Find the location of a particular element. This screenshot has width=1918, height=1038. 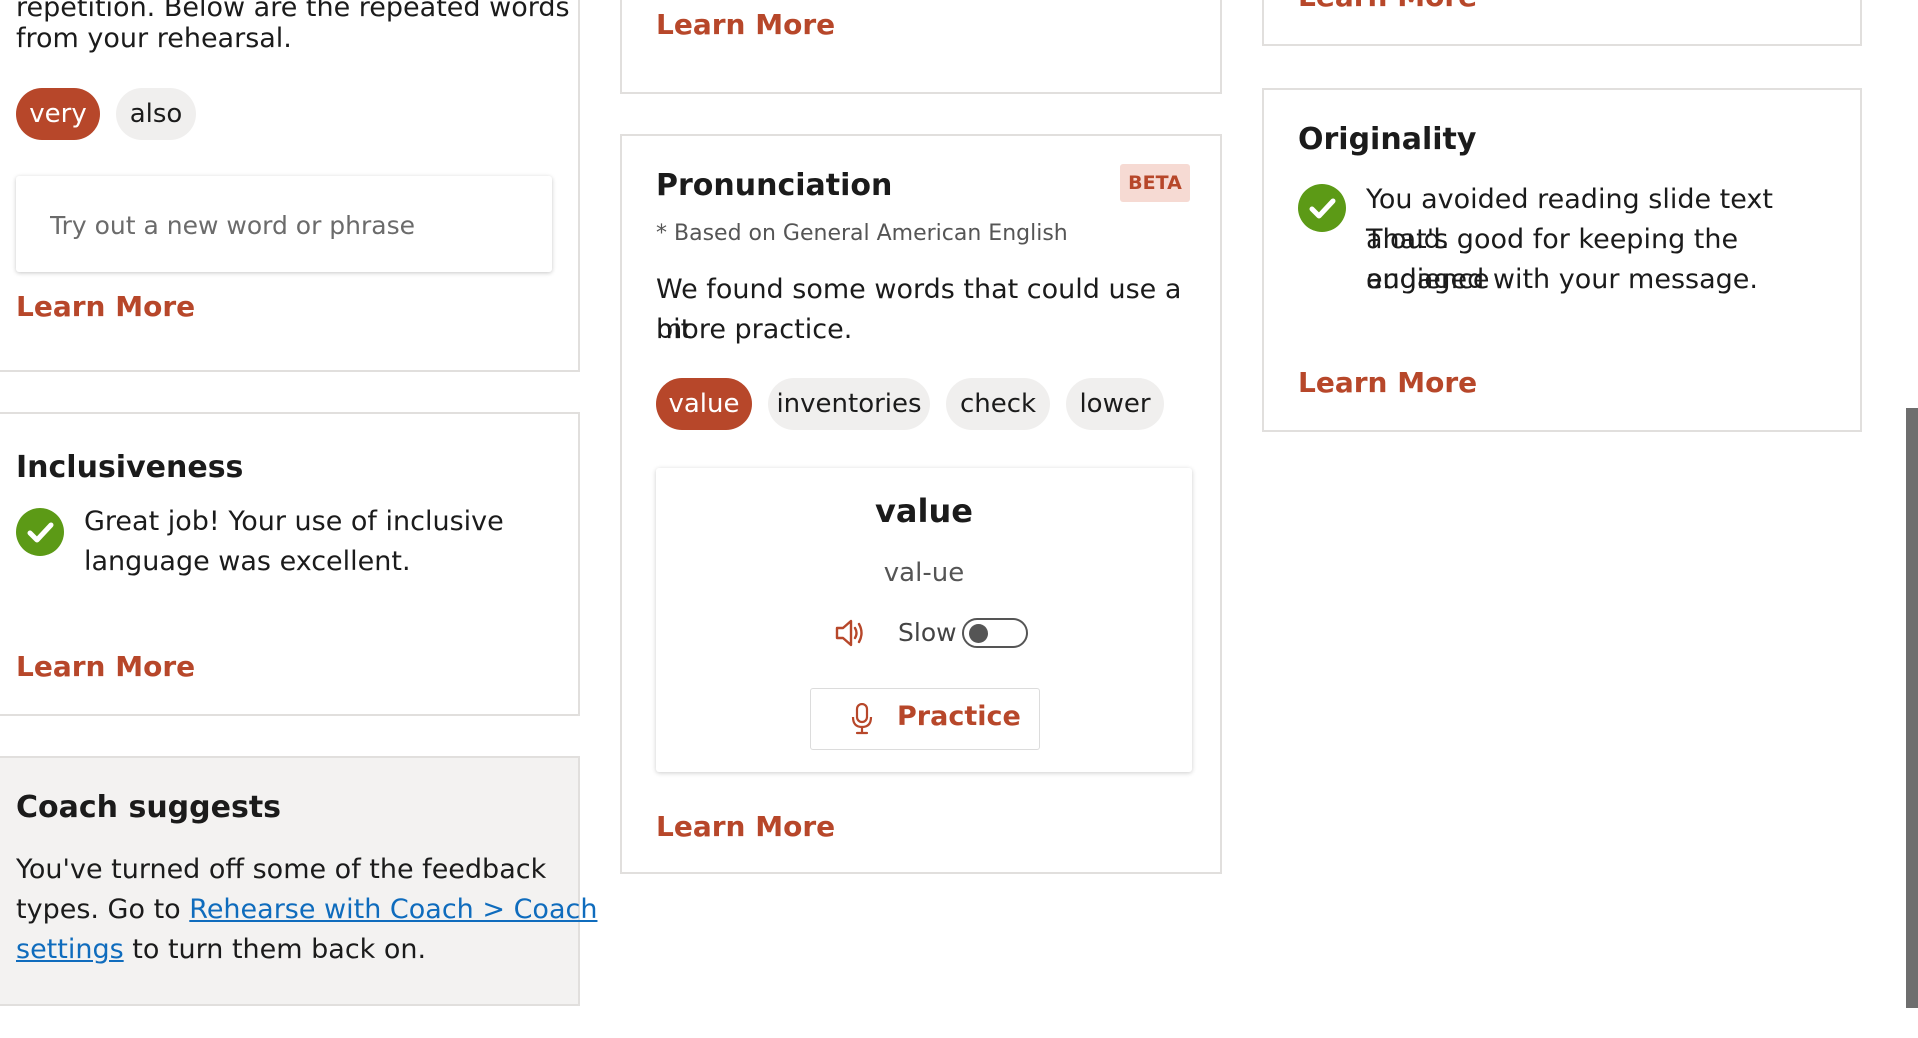

word-detail-card: value val-ue Slow Practice is located at coordinates (924, 620).